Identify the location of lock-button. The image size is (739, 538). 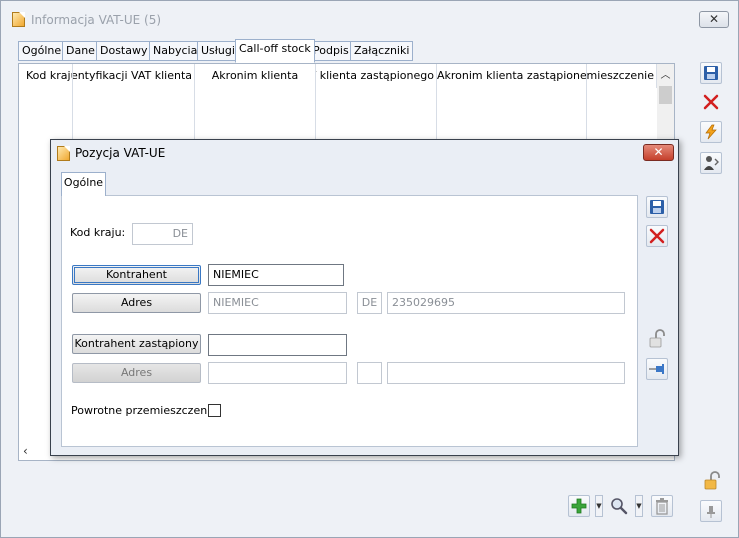
(712, 481).